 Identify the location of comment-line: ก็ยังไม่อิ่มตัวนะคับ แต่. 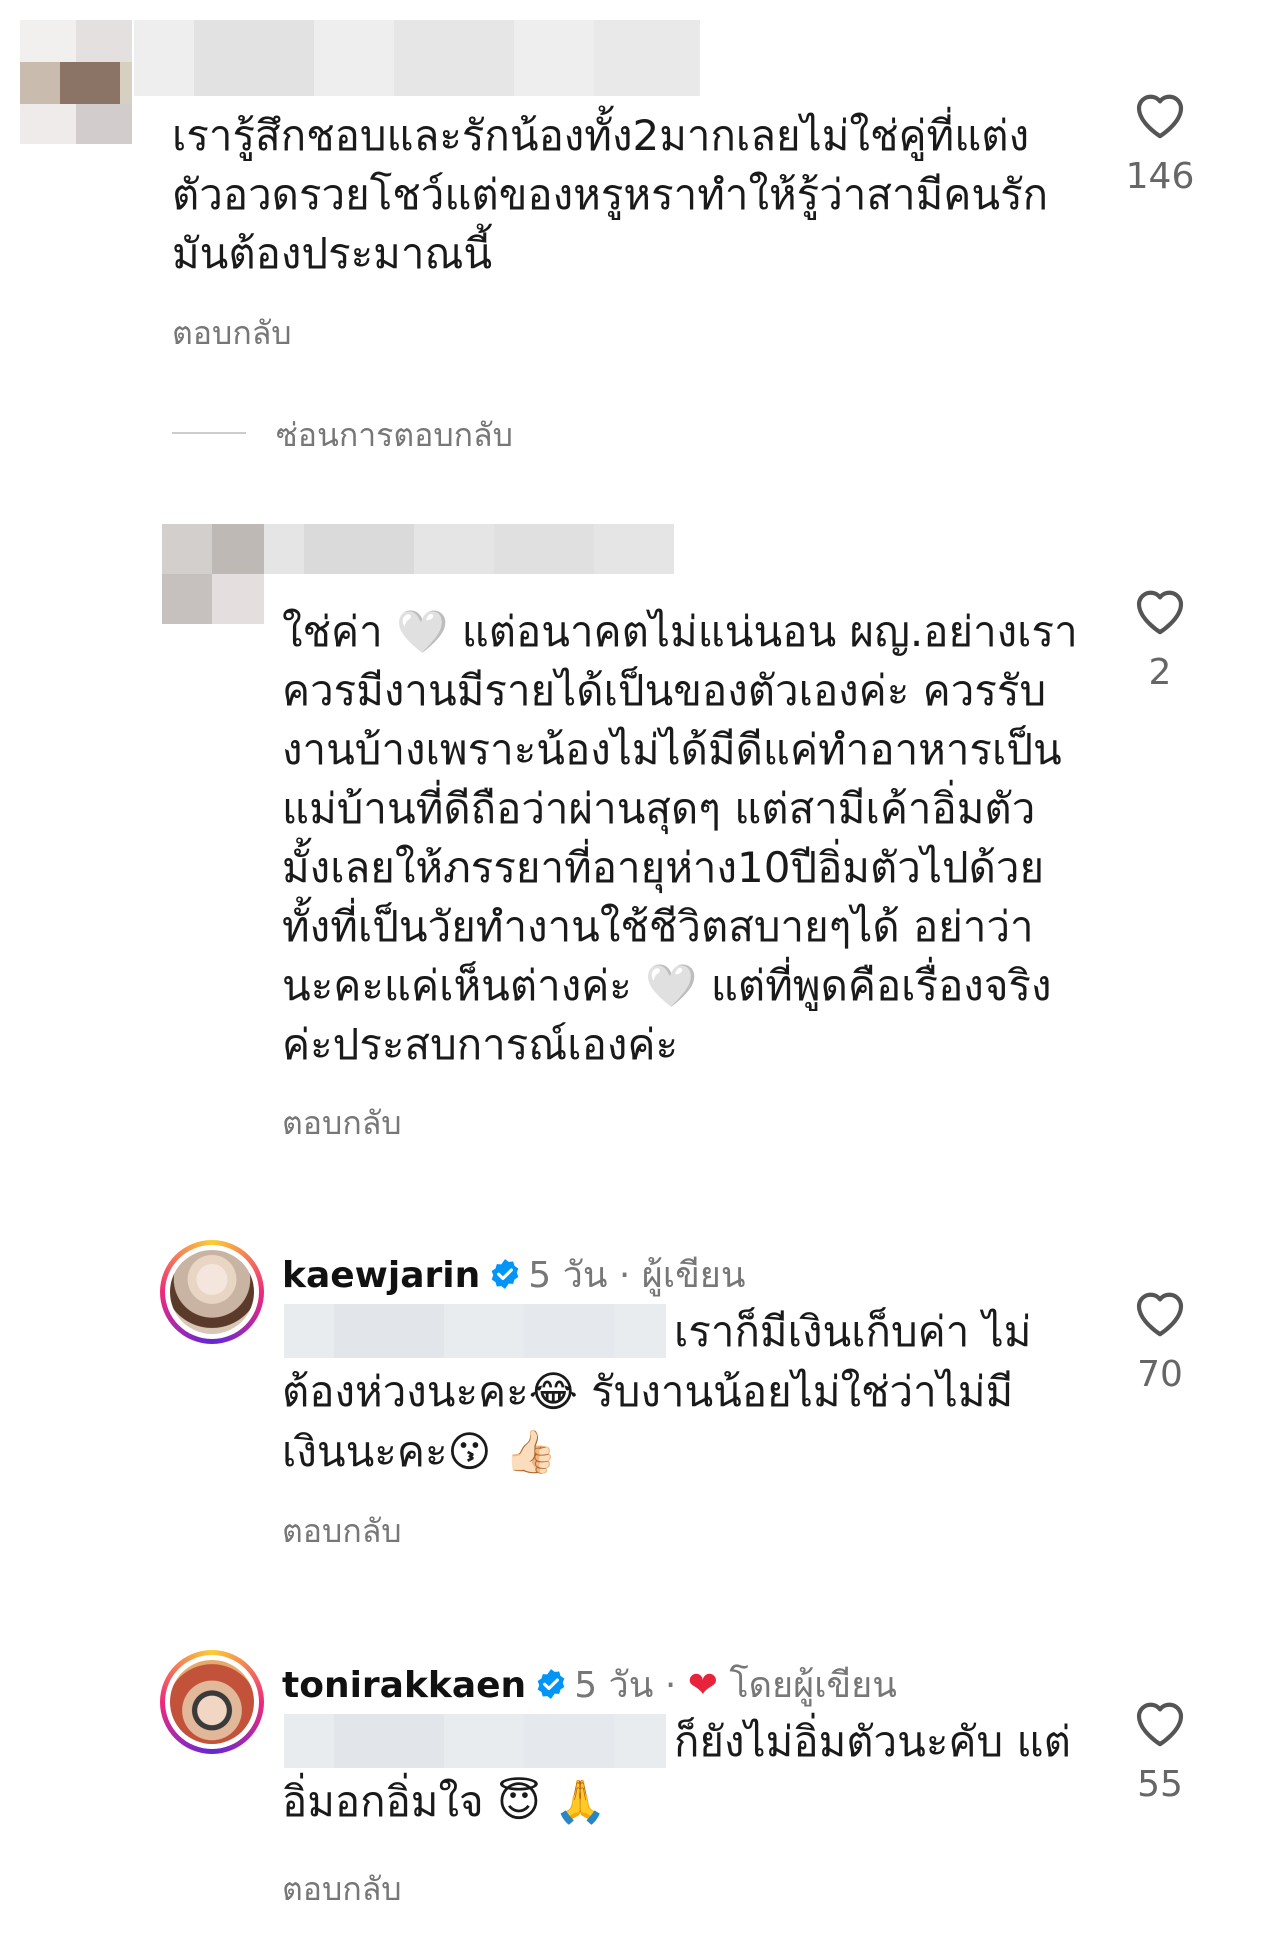
(872, 1741).